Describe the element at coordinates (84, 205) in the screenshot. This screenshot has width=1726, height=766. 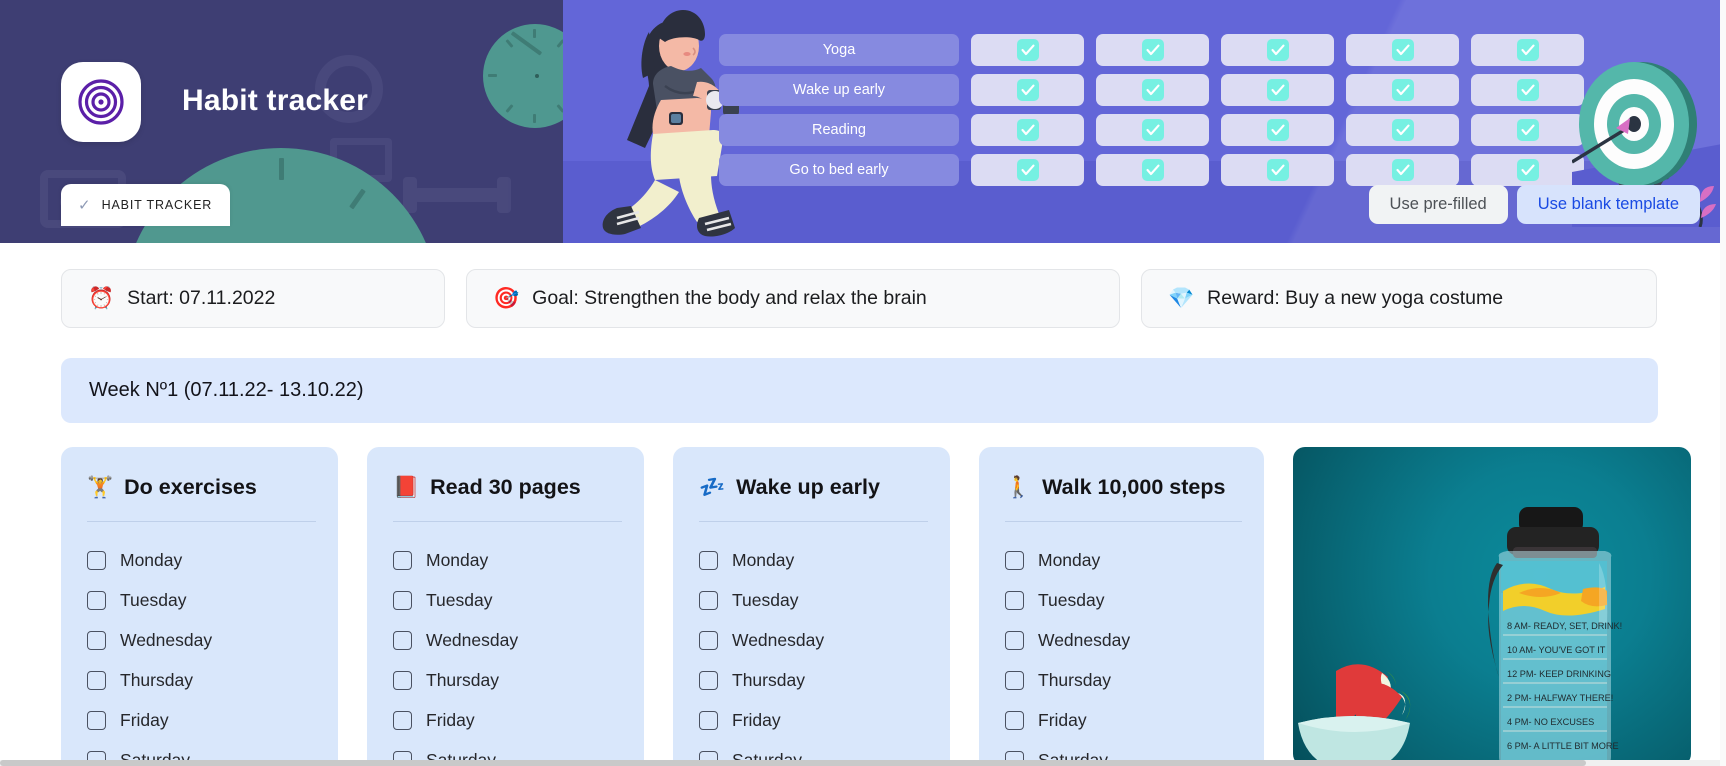
I see `check-icon: ✓` at that location.